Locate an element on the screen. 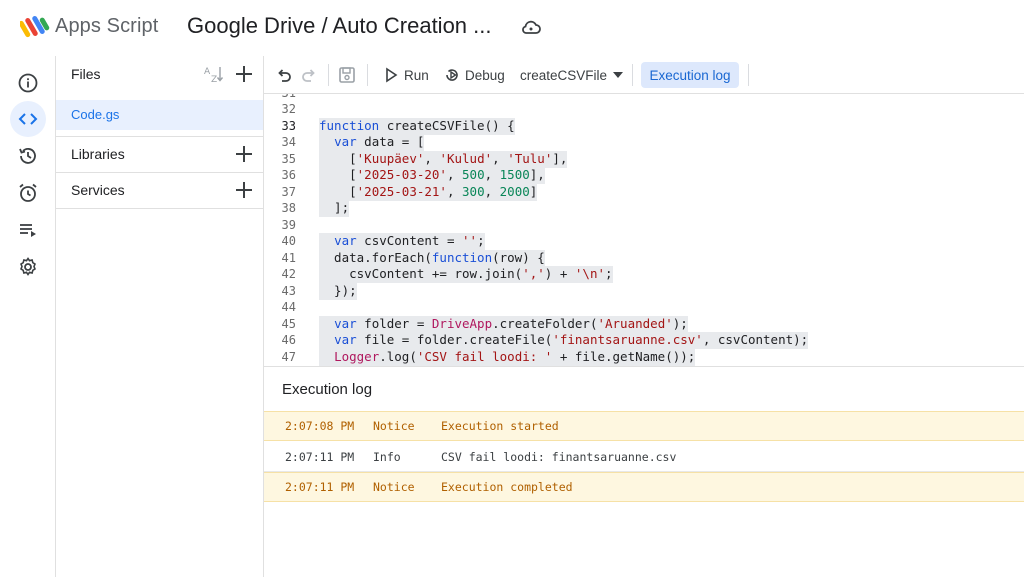 This screenshot has width=1024, height=577. code-line: 43 }); is located at coordinates (319, 291).